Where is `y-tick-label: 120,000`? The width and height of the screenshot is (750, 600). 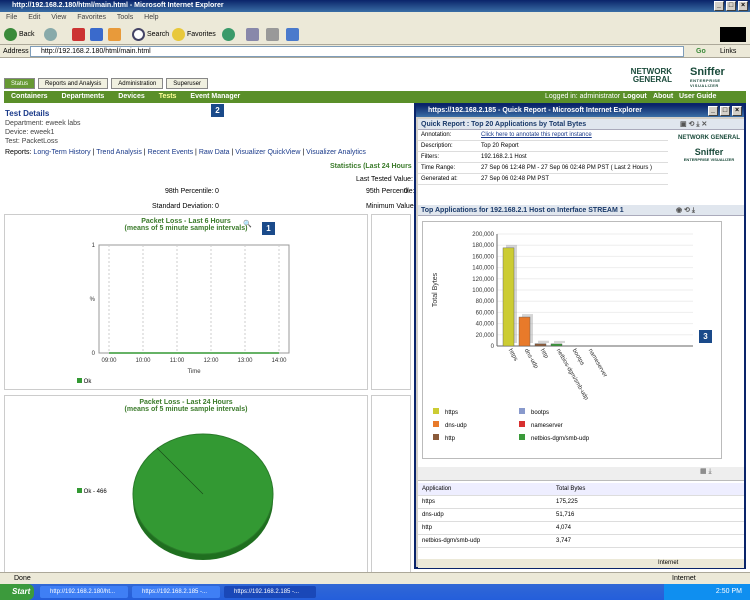
y-tick-label: 120,000 is located at coordinates (483, 280).